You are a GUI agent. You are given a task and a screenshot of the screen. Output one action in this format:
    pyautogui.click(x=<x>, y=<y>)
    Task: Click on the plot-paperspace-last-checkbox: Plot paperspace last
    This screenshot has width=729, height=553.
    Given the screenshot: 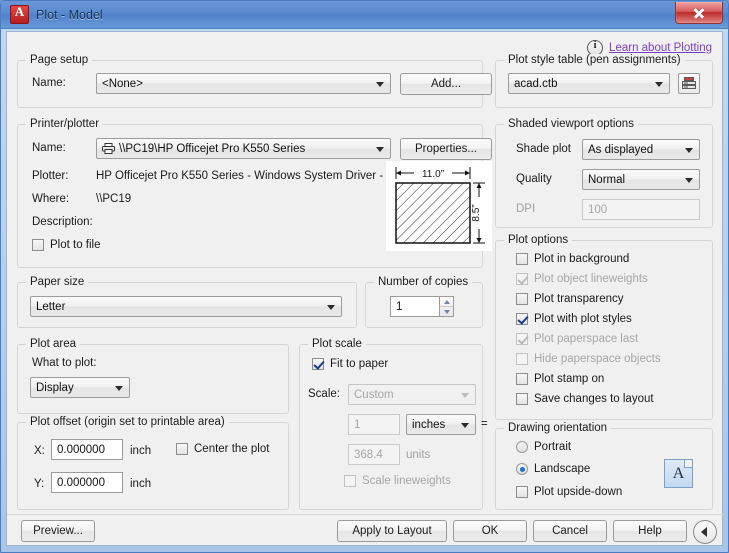 What is the action you would take?
    pyautogui.click(x=577, y=339)
    